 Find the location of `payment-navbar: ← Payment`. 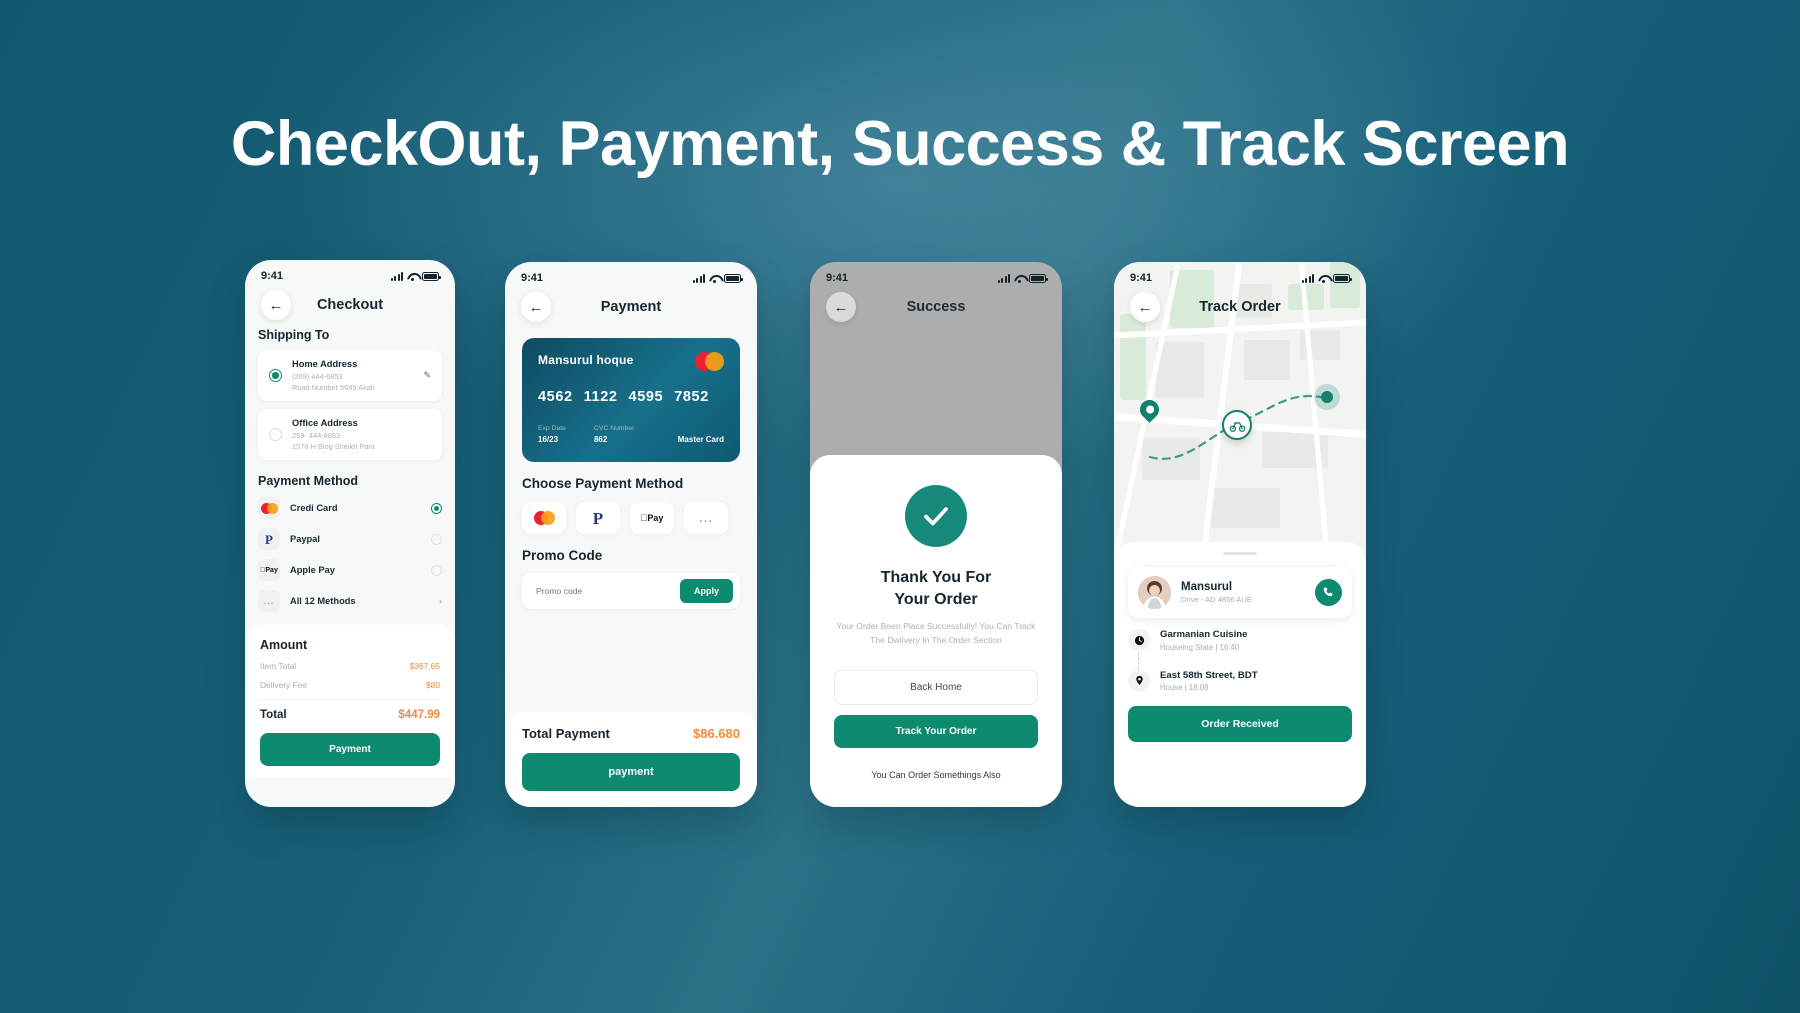

payment-navbar: ← Payment is located at coordinates (631, 309).